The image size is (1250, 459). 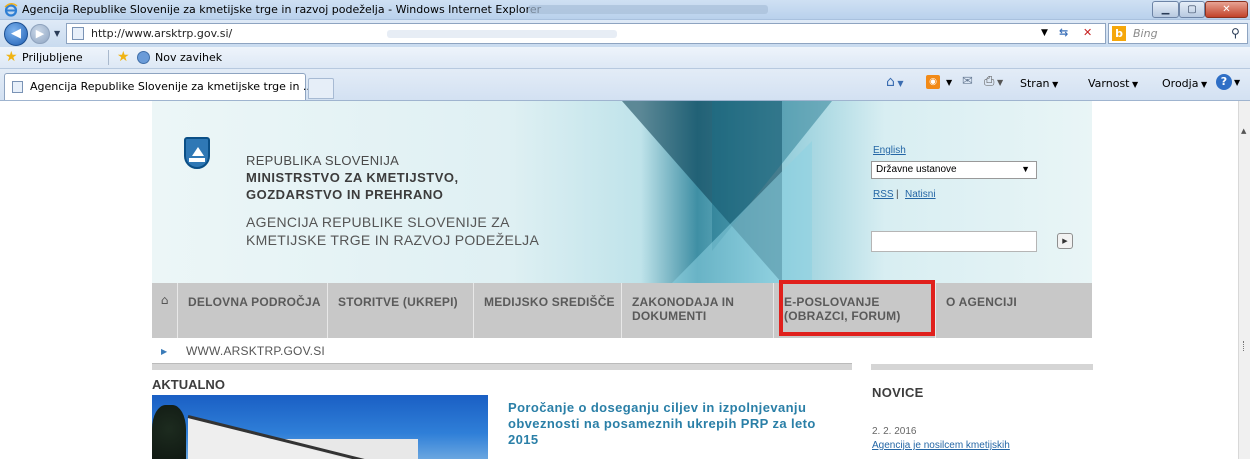 What do you see at coordinates (895, 82) in the screenshot?
I see `home-icon: ⌂ ▼` at bounding box center [895, 82].